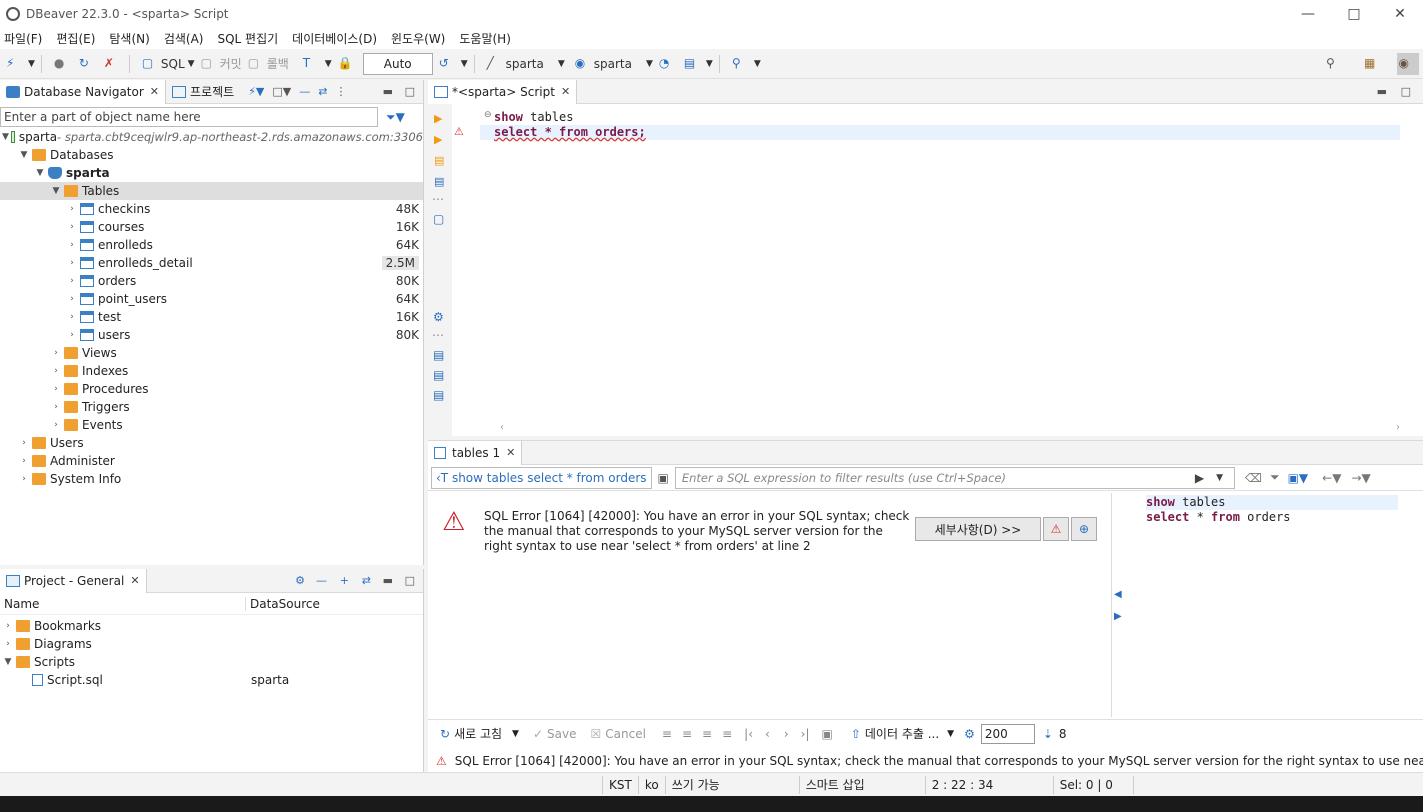 The height and width of the screenshot is (812, 1423). I want to click on menu-sql-editor: SQL 편집기, so click(247, 38).